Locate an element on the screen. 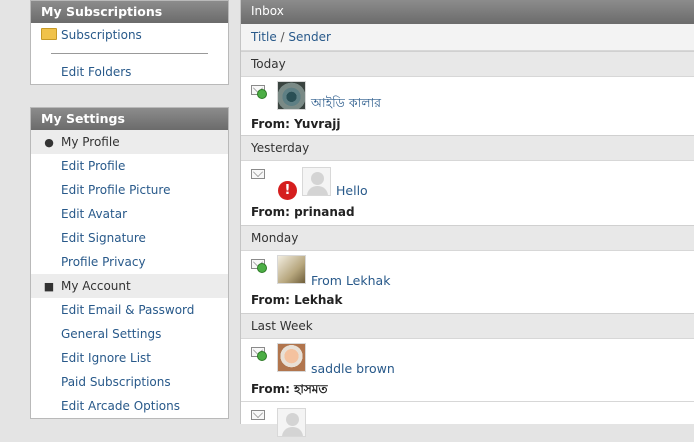 This screenshot has height=442, width=694. message-title-link: Hello is located at coordinates (352, 190).